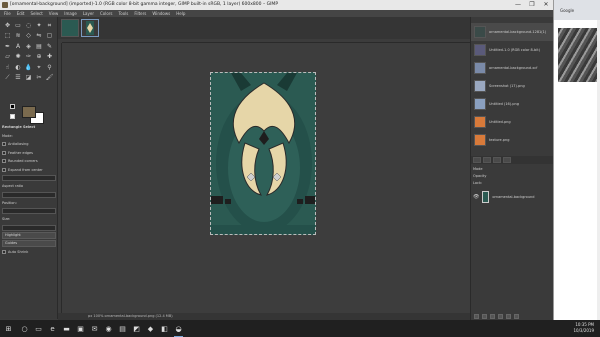 This screenshot has width=600, height=337. I want to click on menu-file: File, so click(7, 13).